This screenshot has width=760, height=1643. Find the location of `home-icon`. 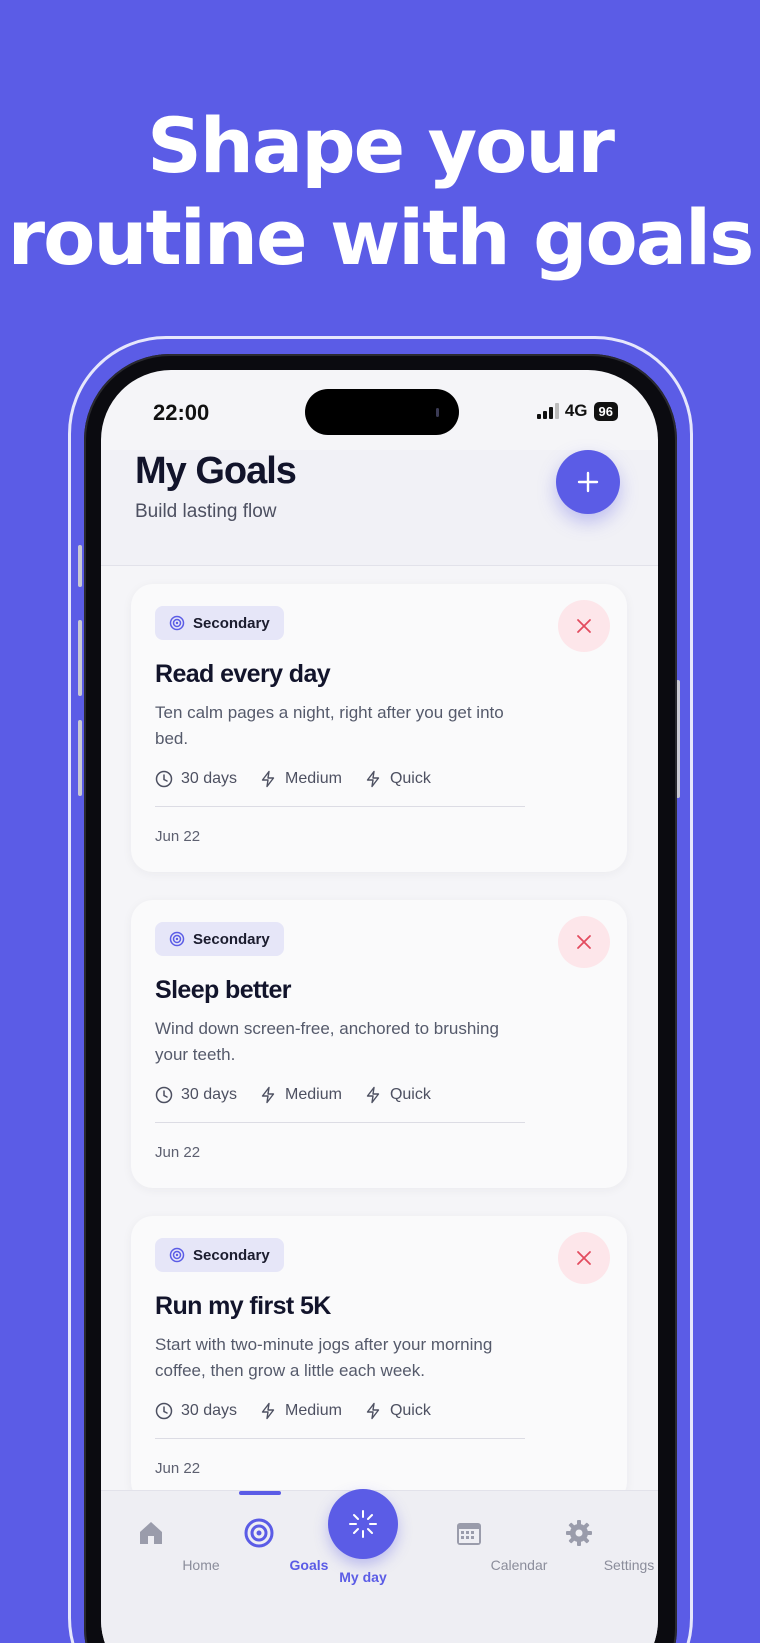

home-icon is located at coordinates (151, 1533).